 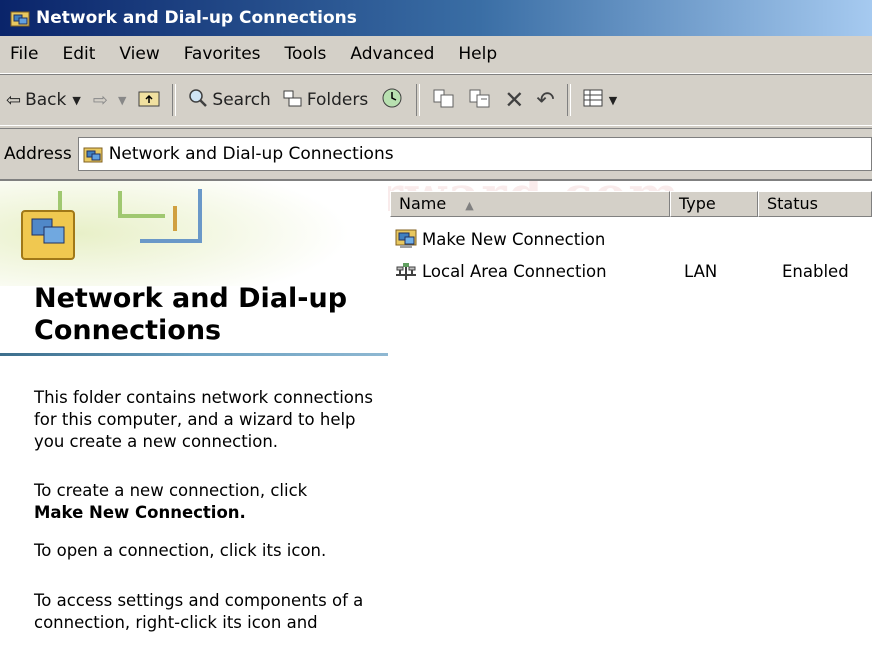 I want to click on back-label: Back, so click(x=46, y=100).